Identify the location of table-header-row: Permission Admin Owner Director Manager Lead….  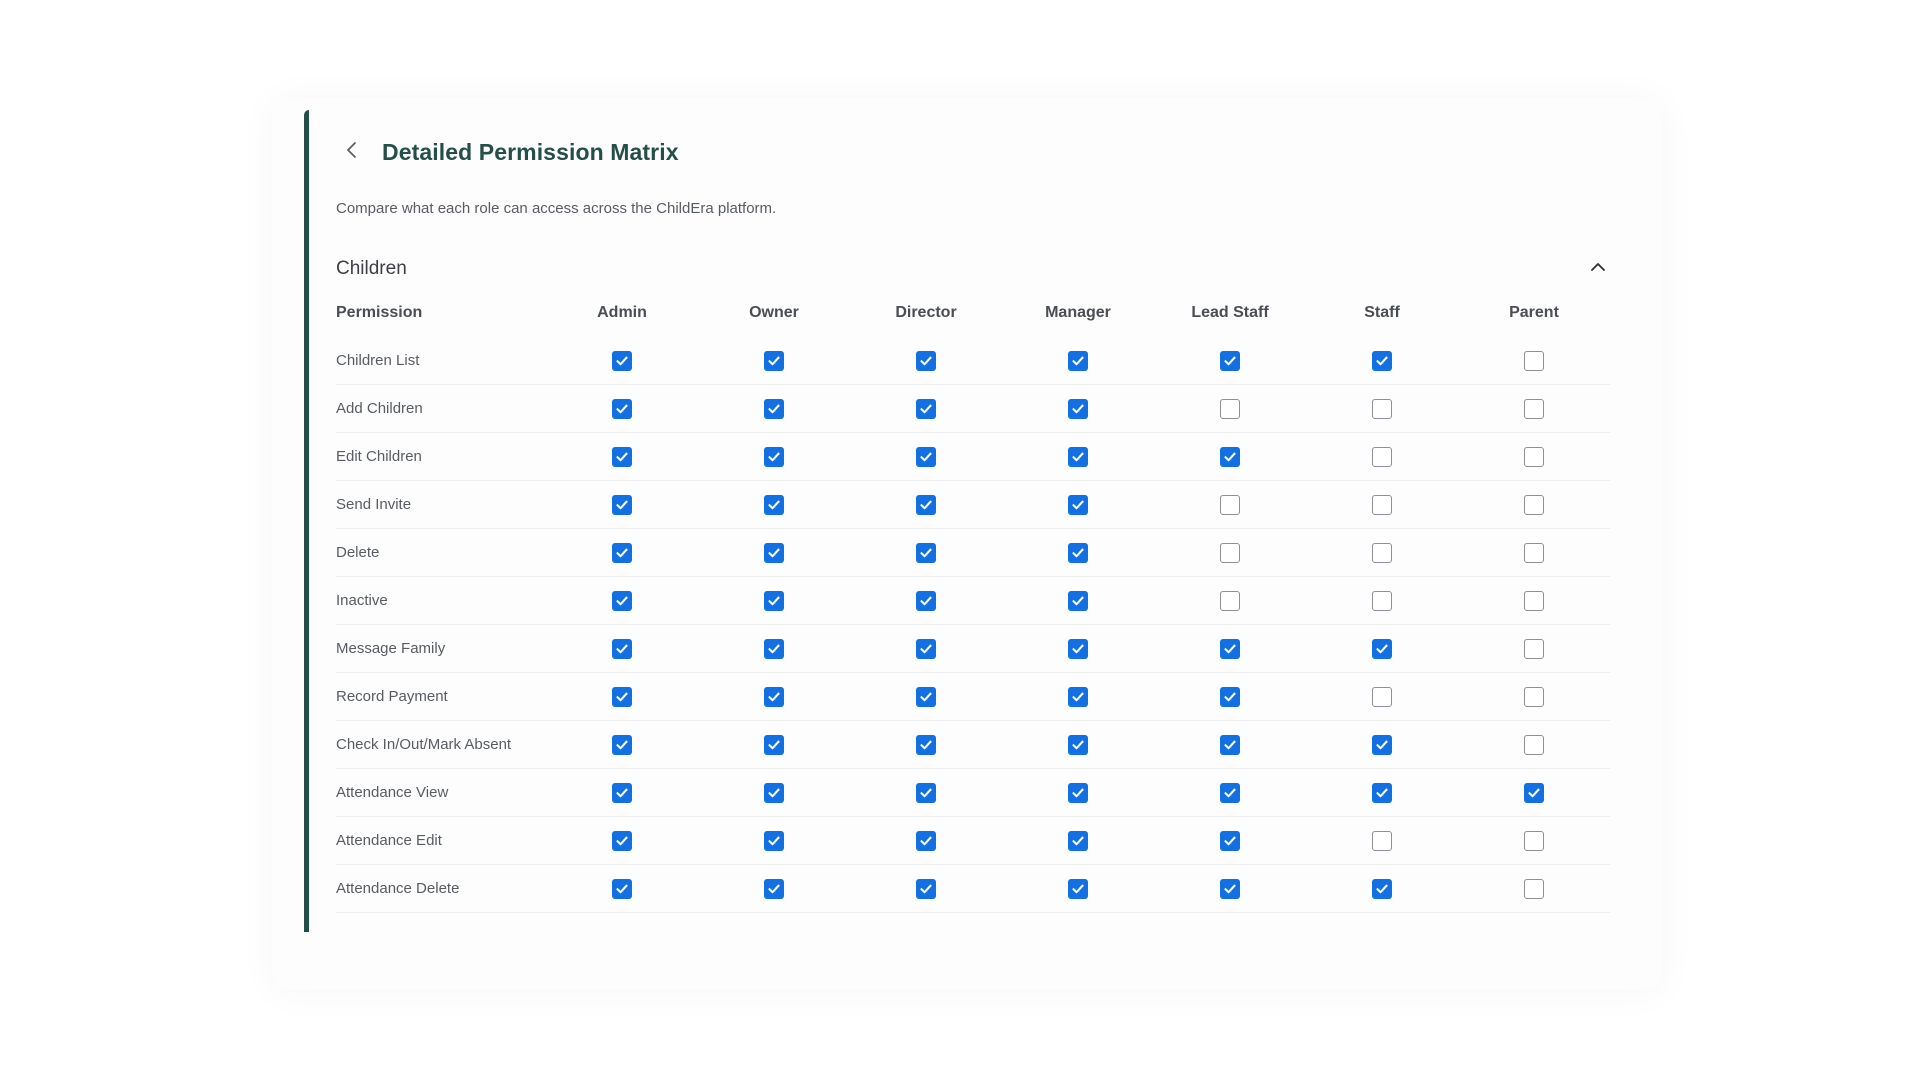
(973, 313).